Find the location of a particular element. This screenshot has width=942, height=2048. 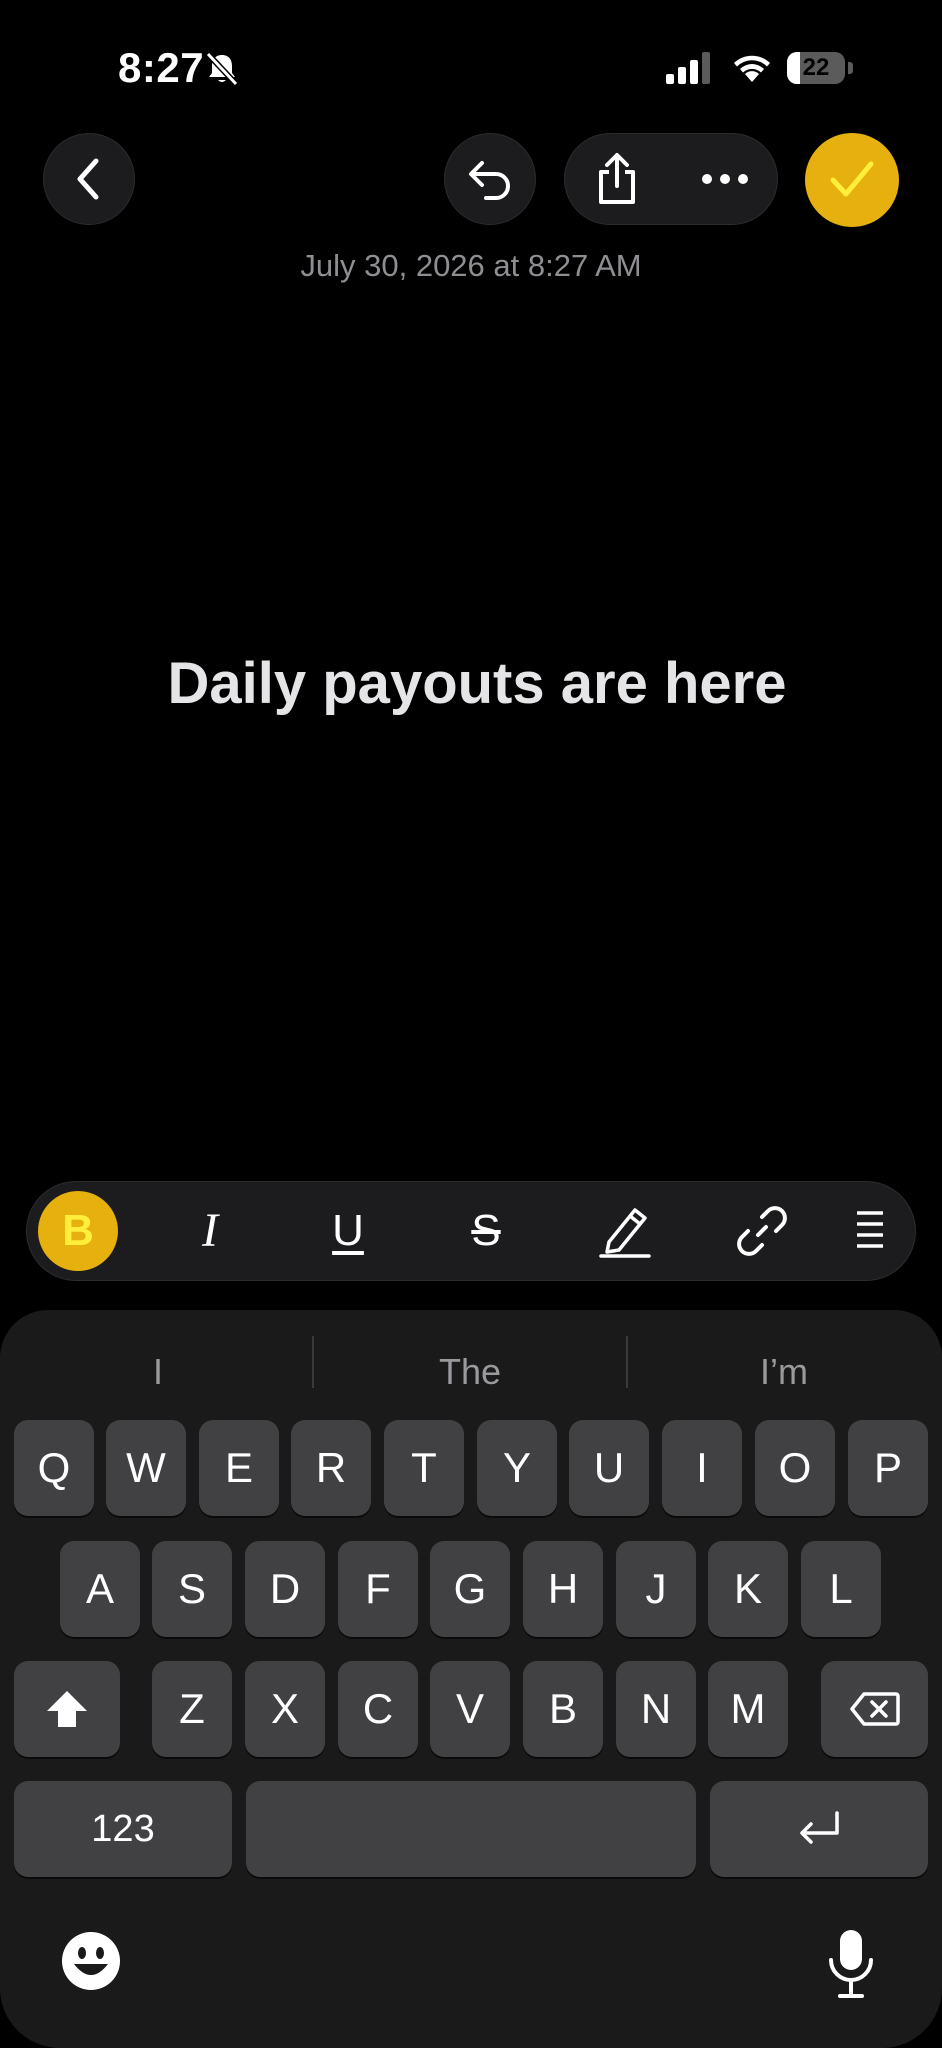

battery-icon: 22 is located at coordinates (820, 68).